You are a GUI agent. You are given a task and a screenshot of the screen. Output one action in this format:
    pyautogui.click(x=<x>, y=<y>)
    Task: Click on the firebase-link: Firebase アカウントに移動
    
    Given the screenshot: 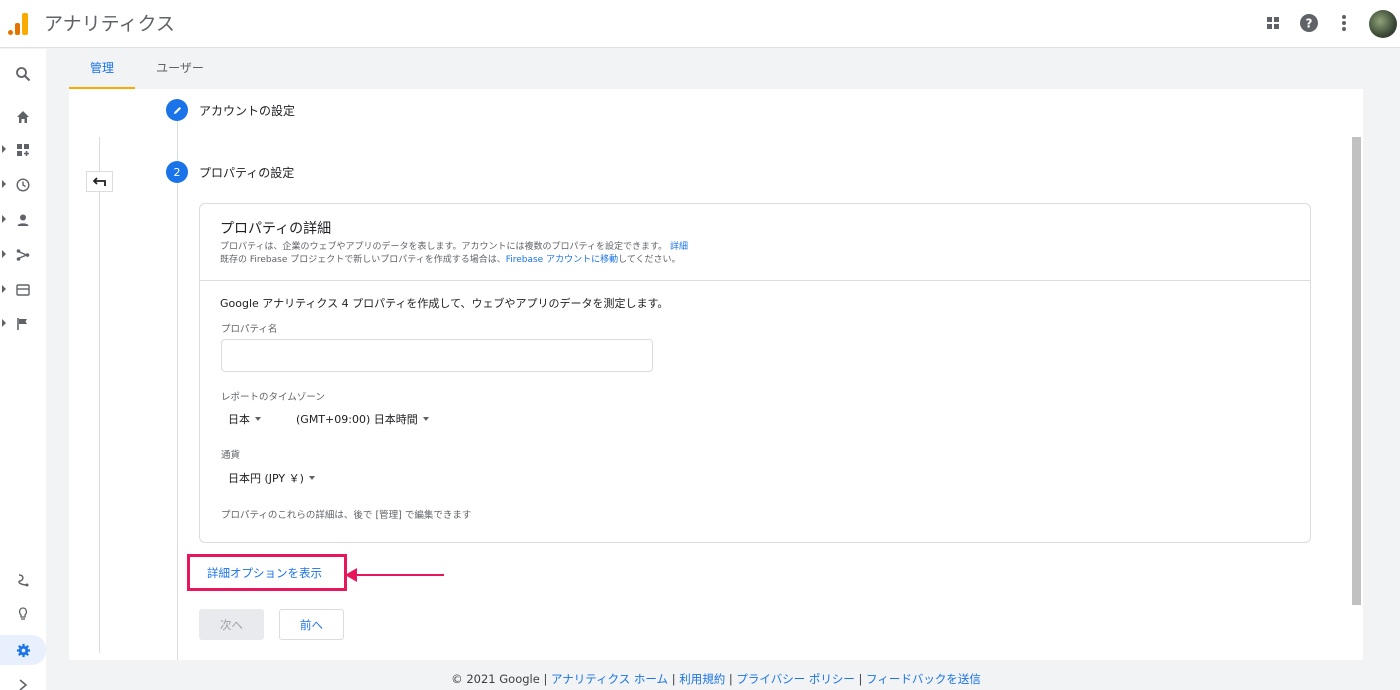 What is the action you would take?
    pyautogui.click(x=562, y=260)
    